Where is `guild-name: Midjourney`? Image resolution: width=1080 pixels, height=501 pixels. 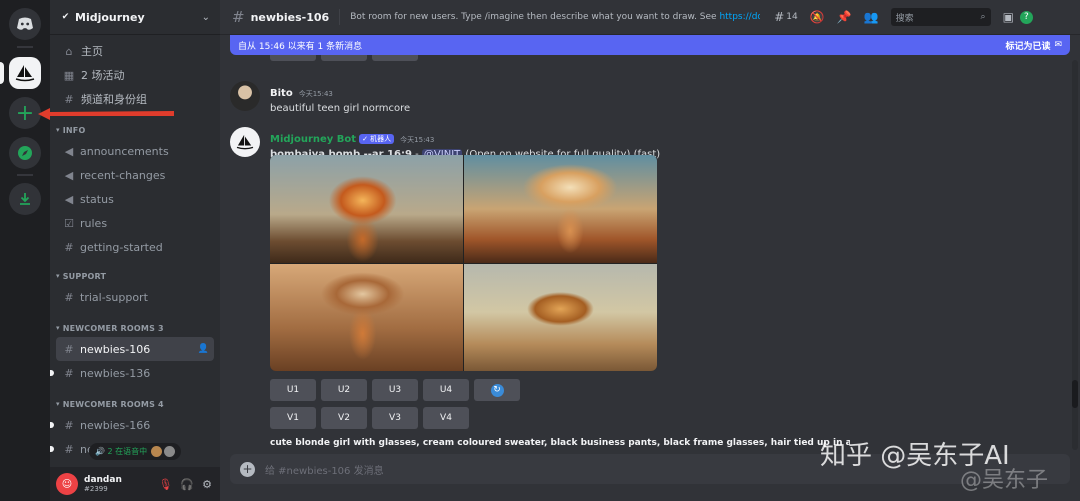
guild-name: Midjourney is located at coordinates (110, 17).